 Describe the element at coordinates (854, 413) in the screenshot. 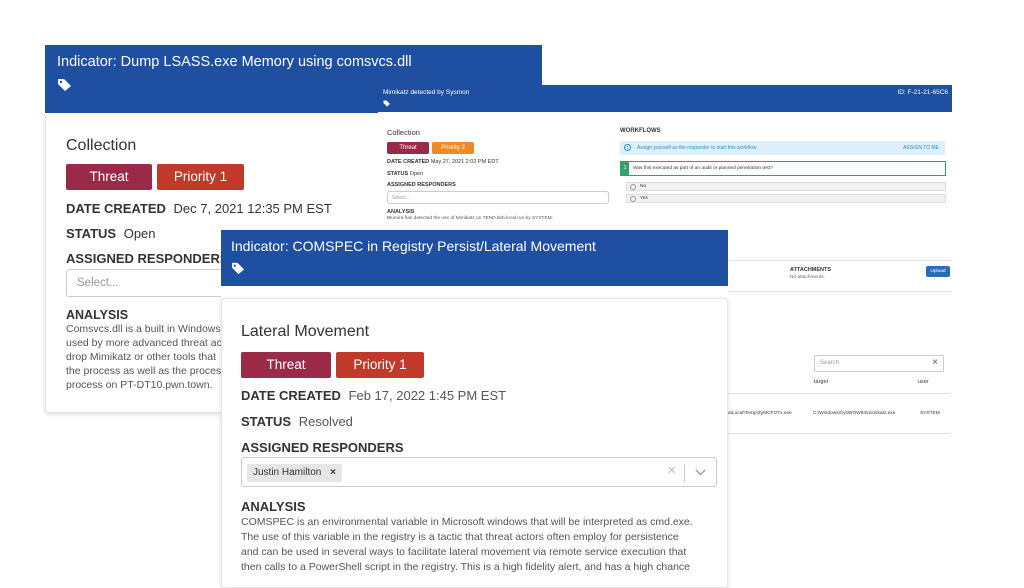

I see `row-target: C:\Windows\SysWOW64\mimikatz.exe` at that location.